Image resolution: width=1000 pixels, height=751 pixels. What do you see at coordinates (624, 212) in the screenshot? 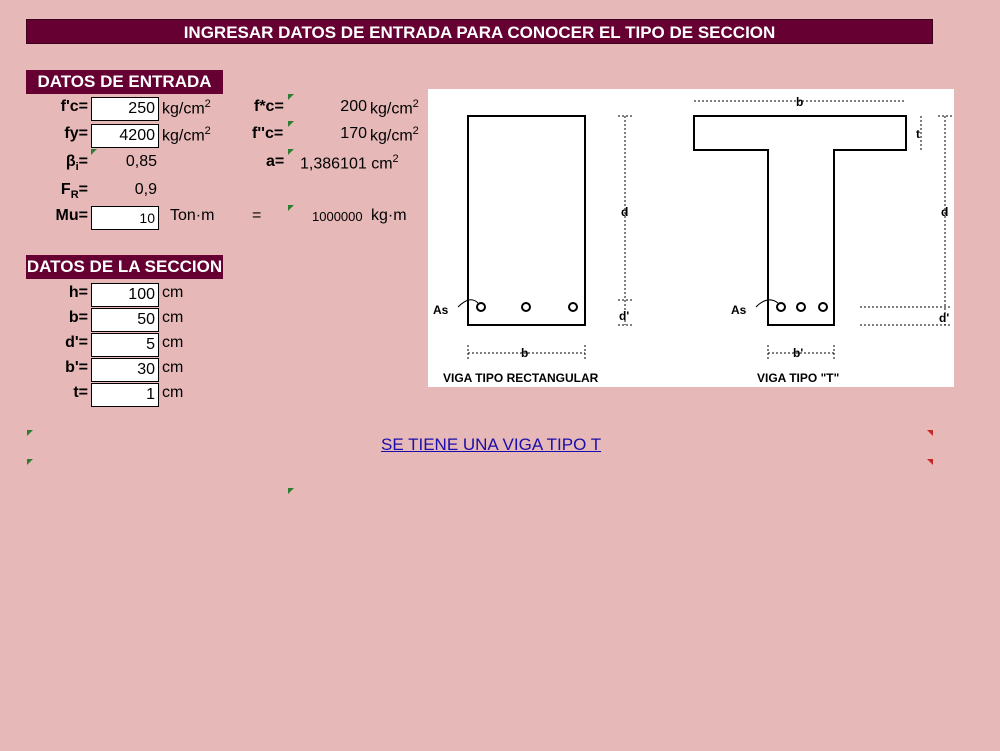
I see `d-dim-label-rect: d` at bounding box center [624, 212].